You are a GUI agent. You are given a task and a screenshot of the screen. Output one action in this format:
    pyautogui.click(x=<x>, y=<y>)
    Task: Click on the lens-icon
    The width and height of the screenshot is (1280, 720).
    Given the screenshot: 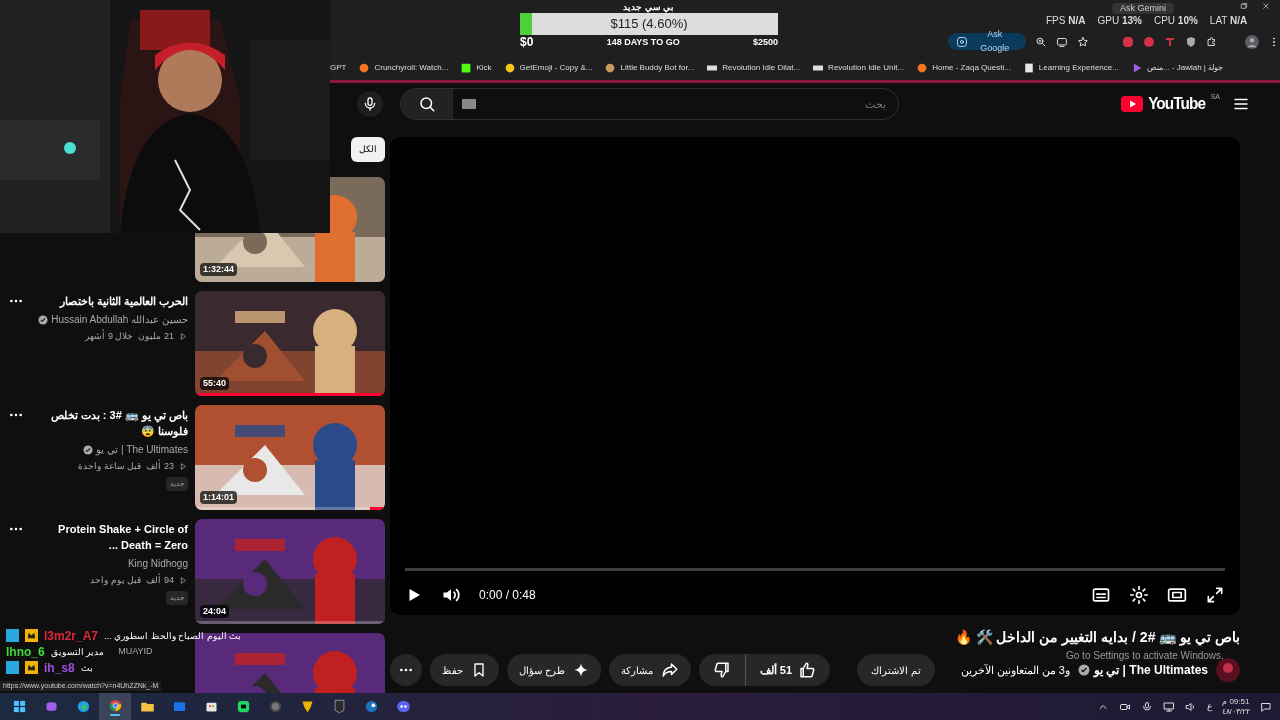 What is the action you would take?
    pyautogui.click(x=962, y=41)
    